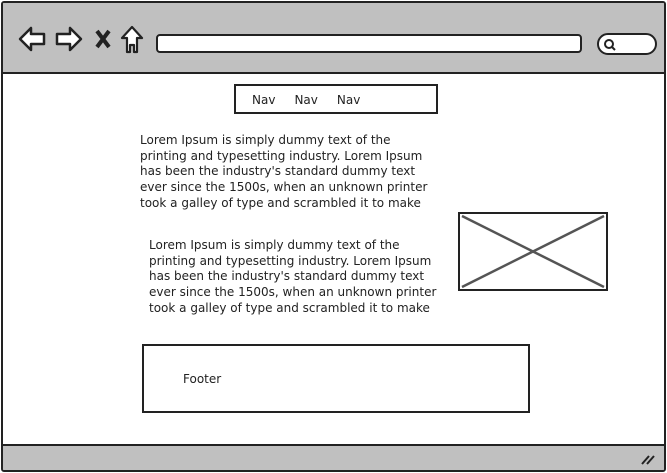 Image resolution: width=667 pixels, height=473 pixels. I want to click on image-placeholder-x-icon, so click(533, 251).